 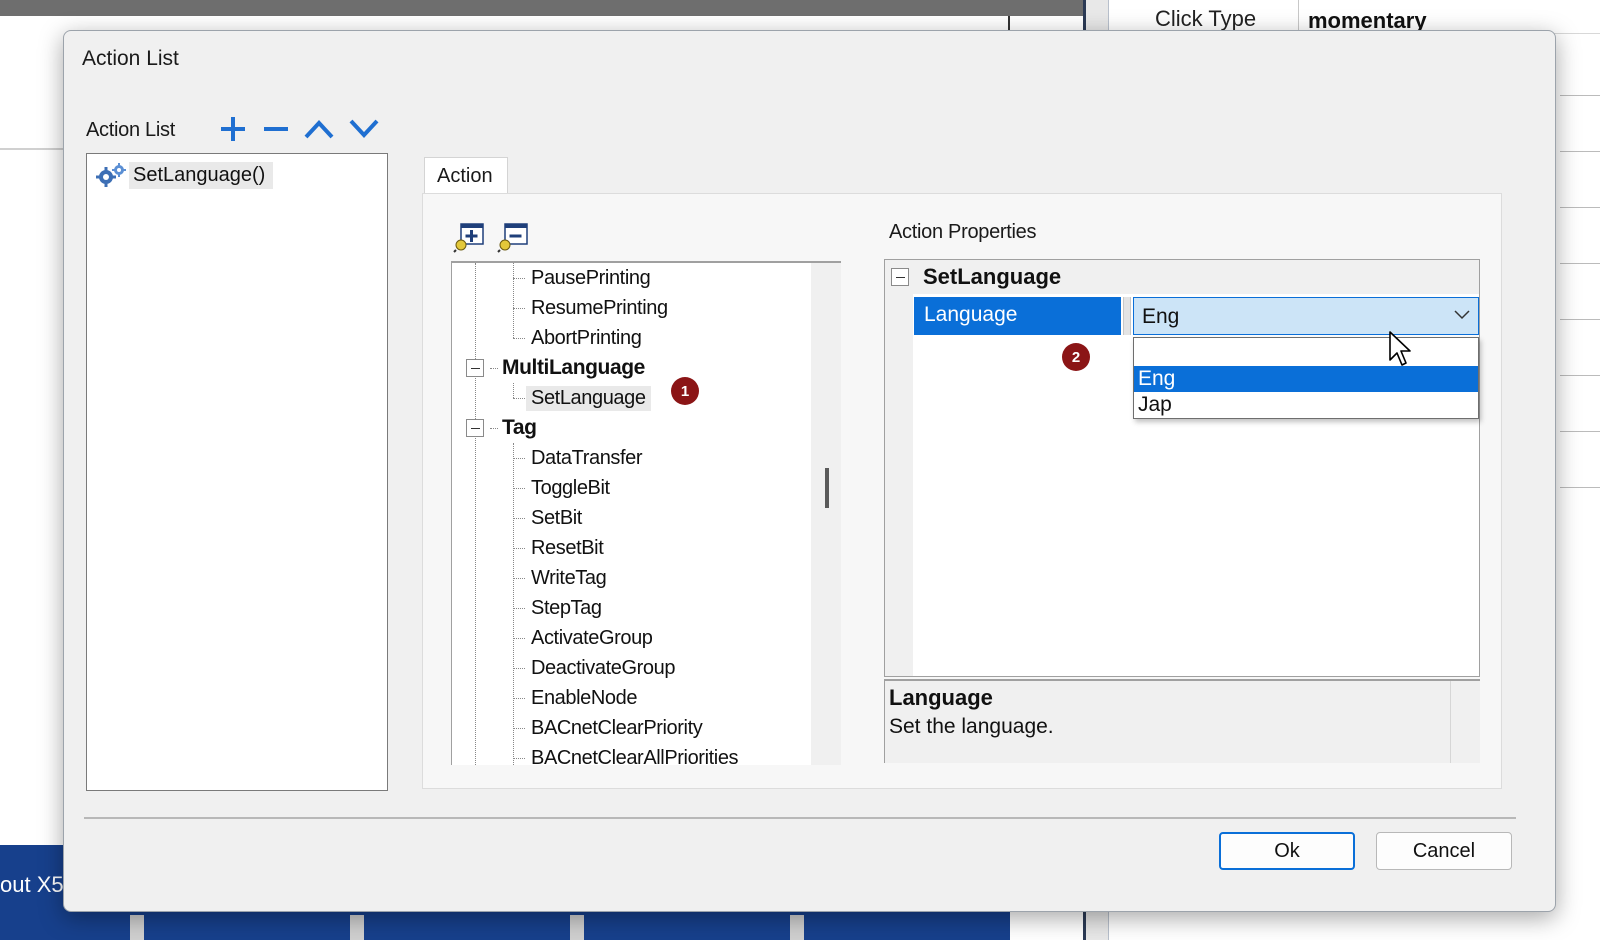 What do you see at coordinates (577, 338) in the screenshot?
I see `tree-item-abortprinting: AbortPrinting` at bounding box center [577, 338].